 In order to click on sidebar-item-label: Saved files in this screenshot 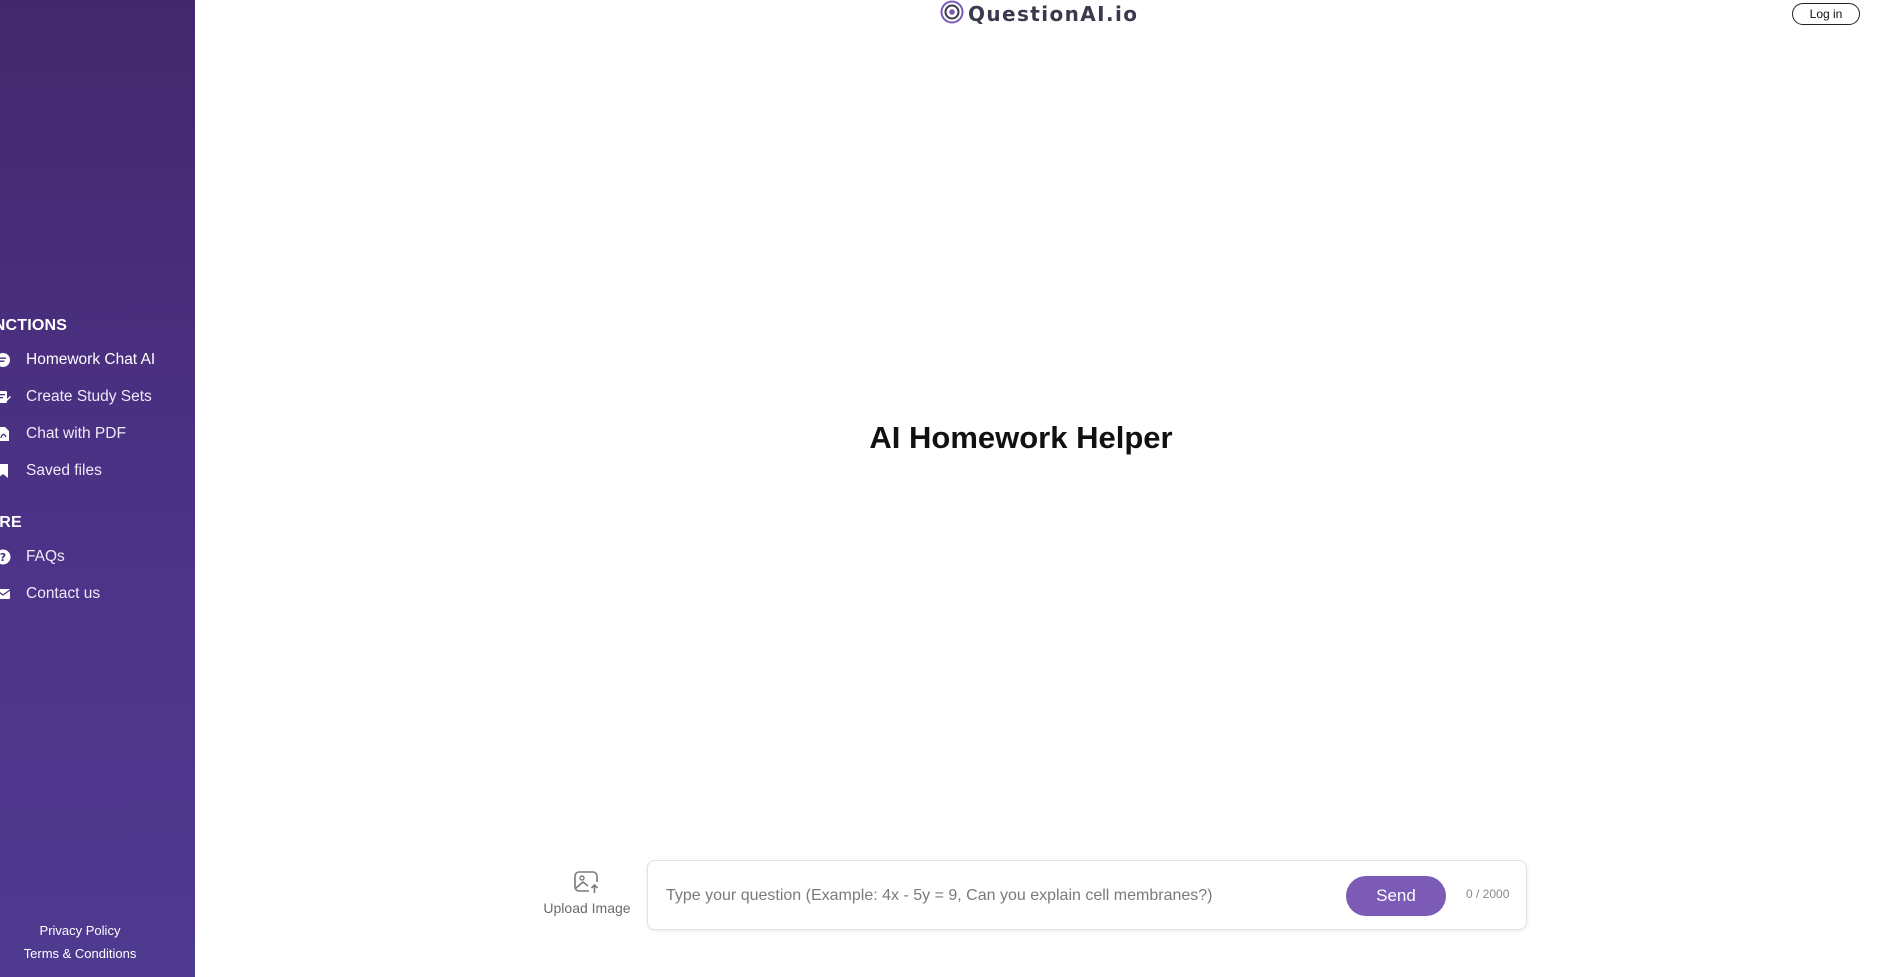, I will do `click(64, 470)`.